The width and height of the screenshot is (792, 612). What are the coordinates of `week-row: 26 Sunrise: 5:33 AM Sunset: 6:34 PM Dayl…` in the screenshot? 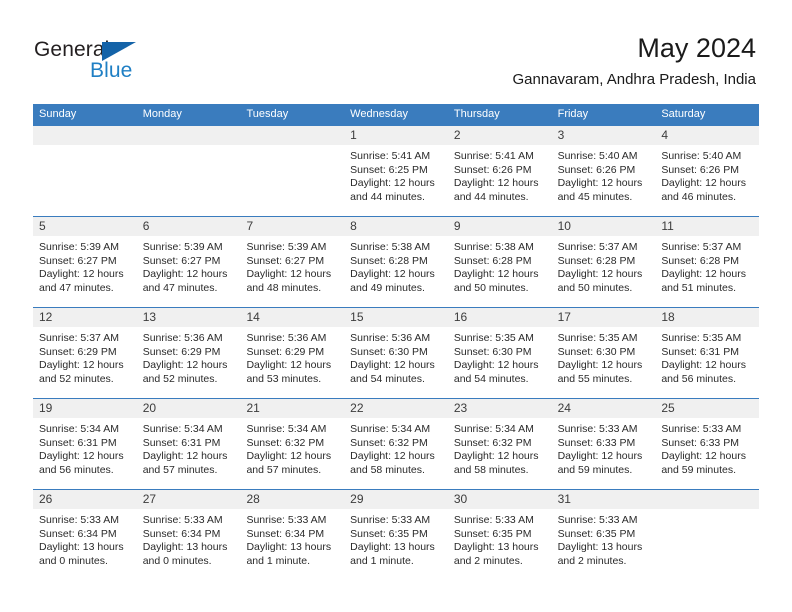 It's located at (396, 534).